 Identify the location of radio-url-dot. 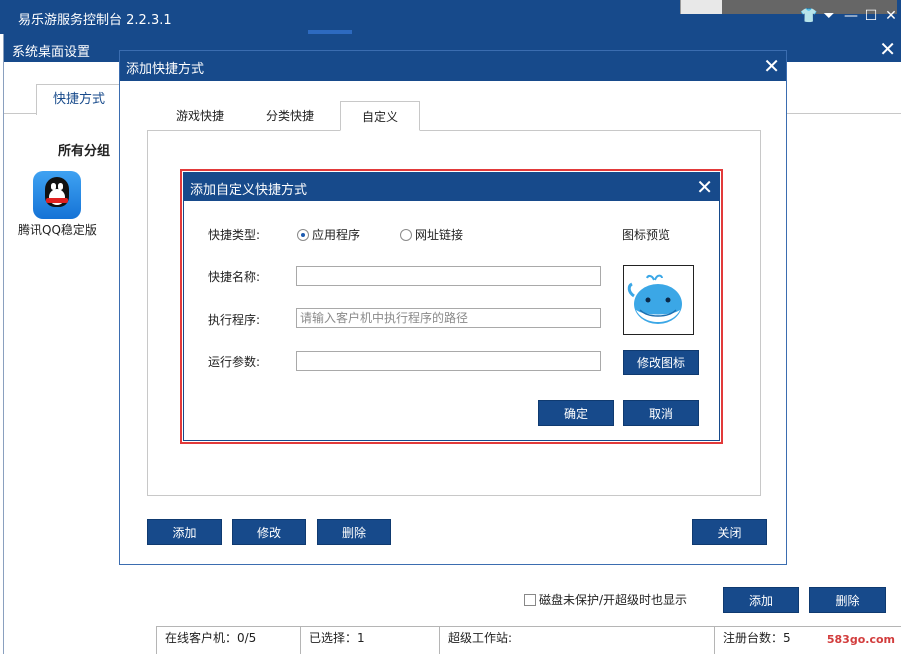
(406, 234).